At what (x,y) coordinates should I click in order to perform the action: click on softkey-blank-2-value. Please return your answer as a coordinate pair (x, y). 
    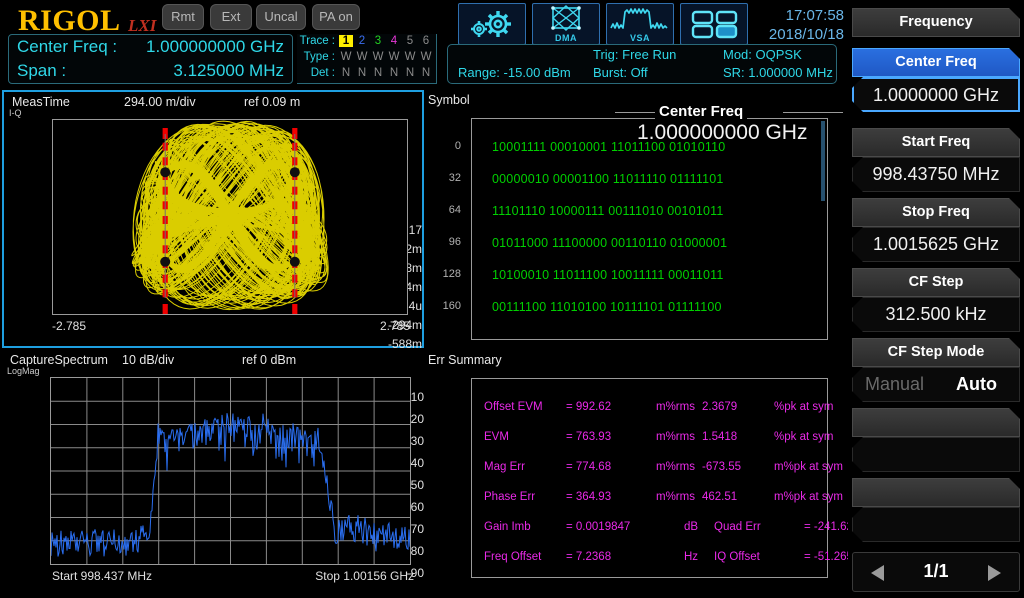
    Looking at the image, I should click on (936, 524).